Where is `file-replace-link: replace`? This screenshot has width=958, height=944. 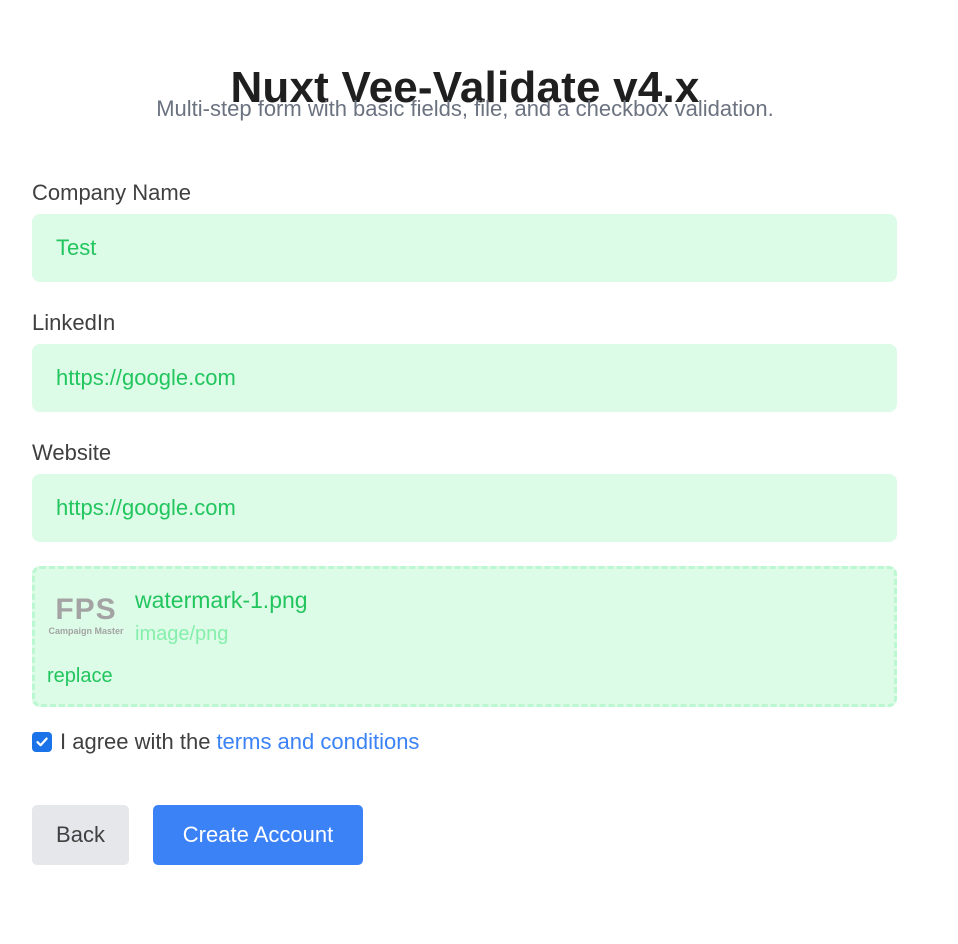
file-replace-link: replace is located at coordinates (80, 676).